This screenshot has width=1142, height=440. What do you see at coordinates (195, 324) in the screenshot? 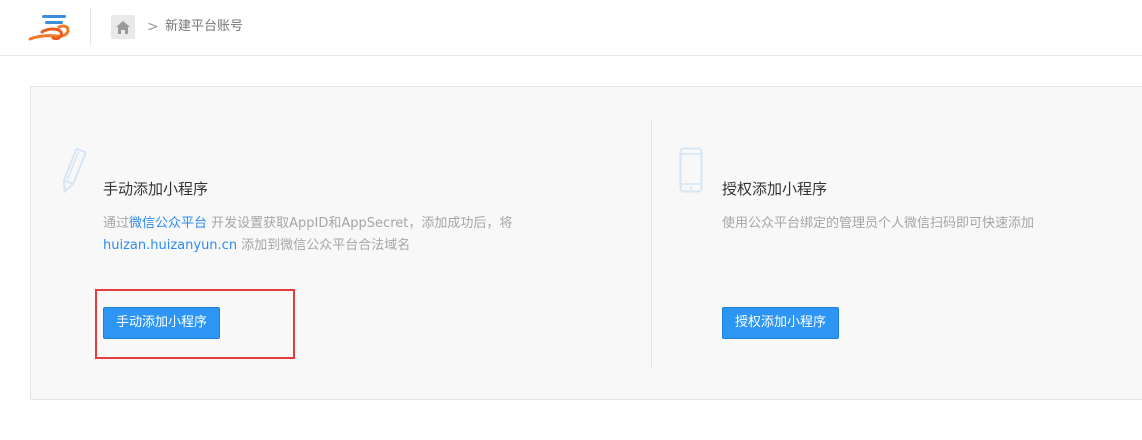
I see `highlight-box` at bounding box center [195, 324].